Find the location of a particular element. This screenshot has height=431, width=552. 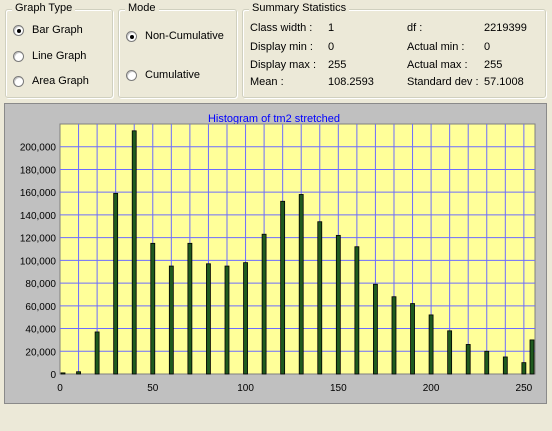

mean-label: Mean : is located at coordinates (267, 82).